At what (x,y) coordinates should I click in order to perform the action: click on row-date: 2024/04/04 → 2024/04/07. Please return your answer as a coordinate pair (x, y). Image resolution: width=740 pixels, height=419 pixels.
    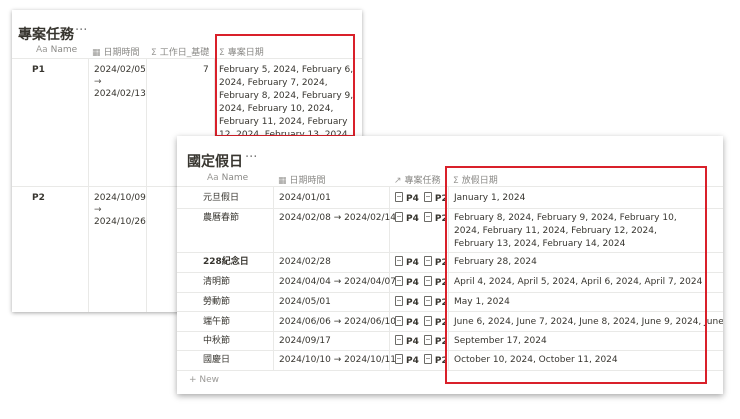
    Looking at the image, I should click on (337, 282).